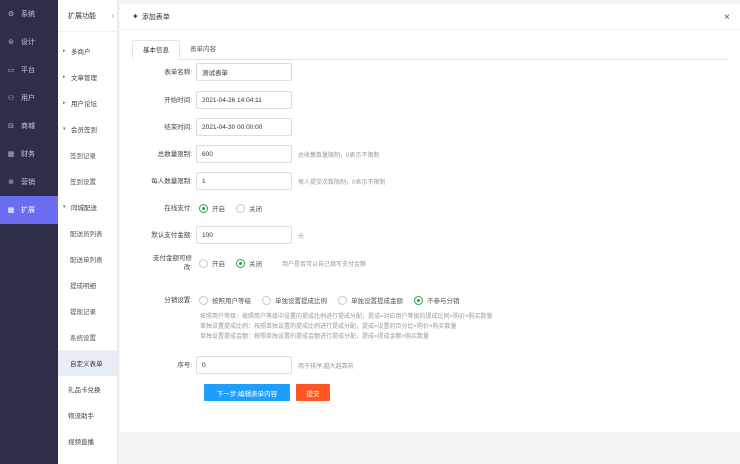 The image size is (740, 464). I want to click on panel-header: ✦ 添加表单, so click(430, 17).